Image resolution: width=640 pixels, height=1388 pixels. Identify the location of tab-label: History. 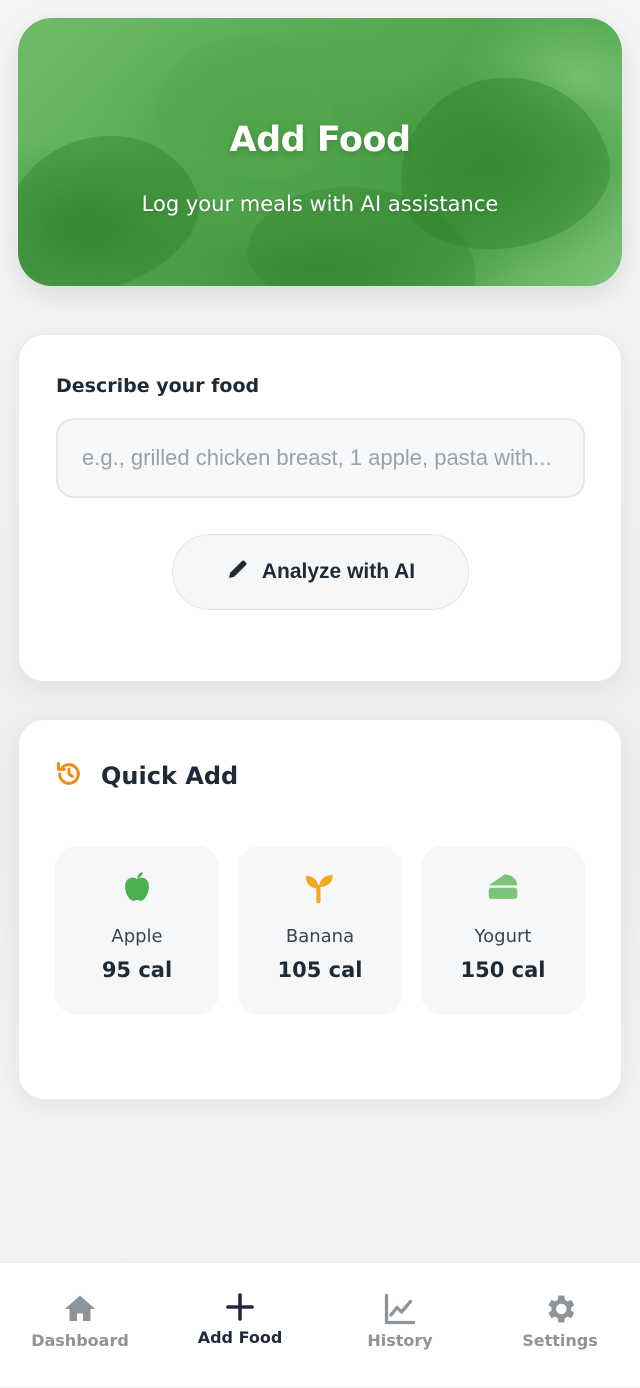
(400, 1340).